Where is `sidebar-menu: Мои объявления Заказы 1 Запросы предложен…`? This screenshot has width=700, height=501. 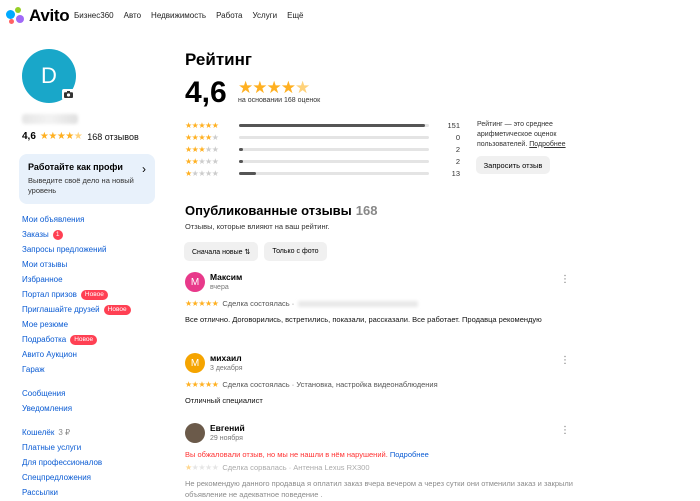 sidebar-menu: Мои объявления Заказы 1 Запросы предложен… is located at coordinates (76, 356).